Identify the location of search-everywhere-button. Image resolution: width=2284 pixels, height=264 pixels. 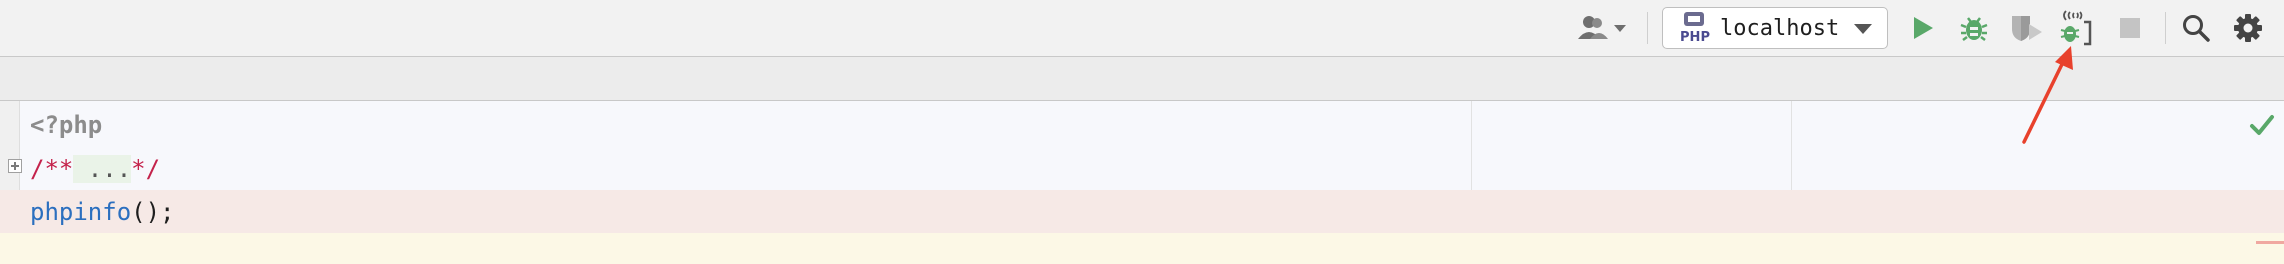
(2196, 28).